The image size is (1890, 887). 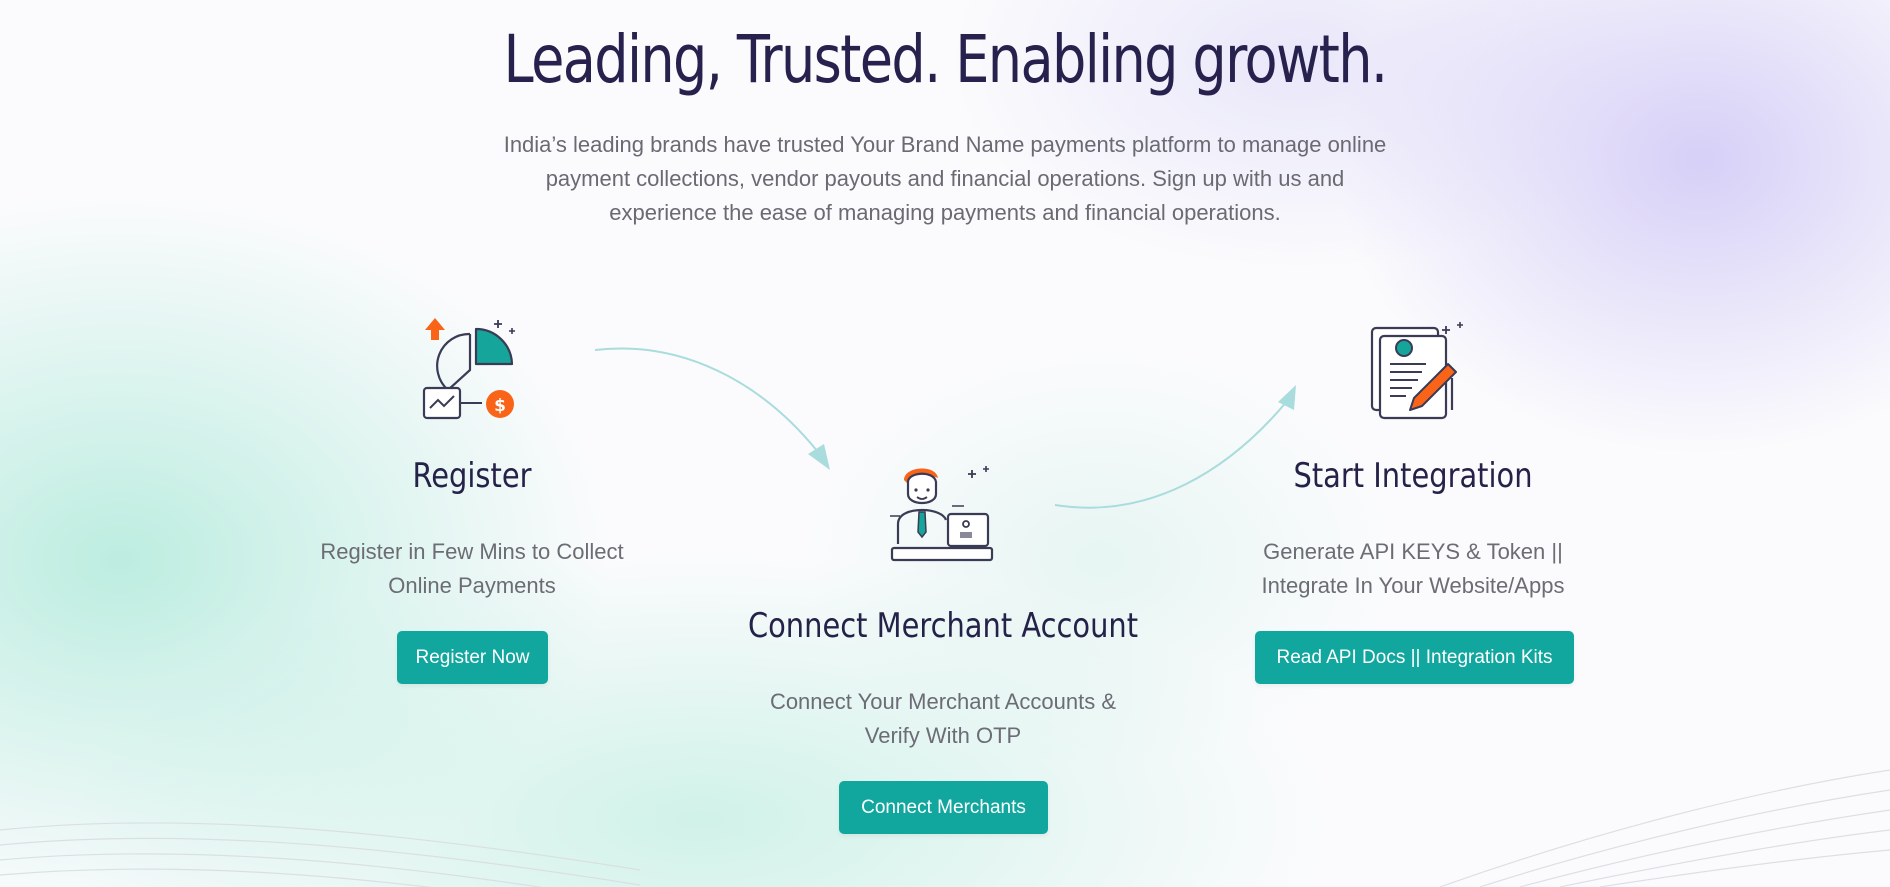 I want to click on page-title: Leading, Trusted. Enabling growth., so click(x=946, y=59).